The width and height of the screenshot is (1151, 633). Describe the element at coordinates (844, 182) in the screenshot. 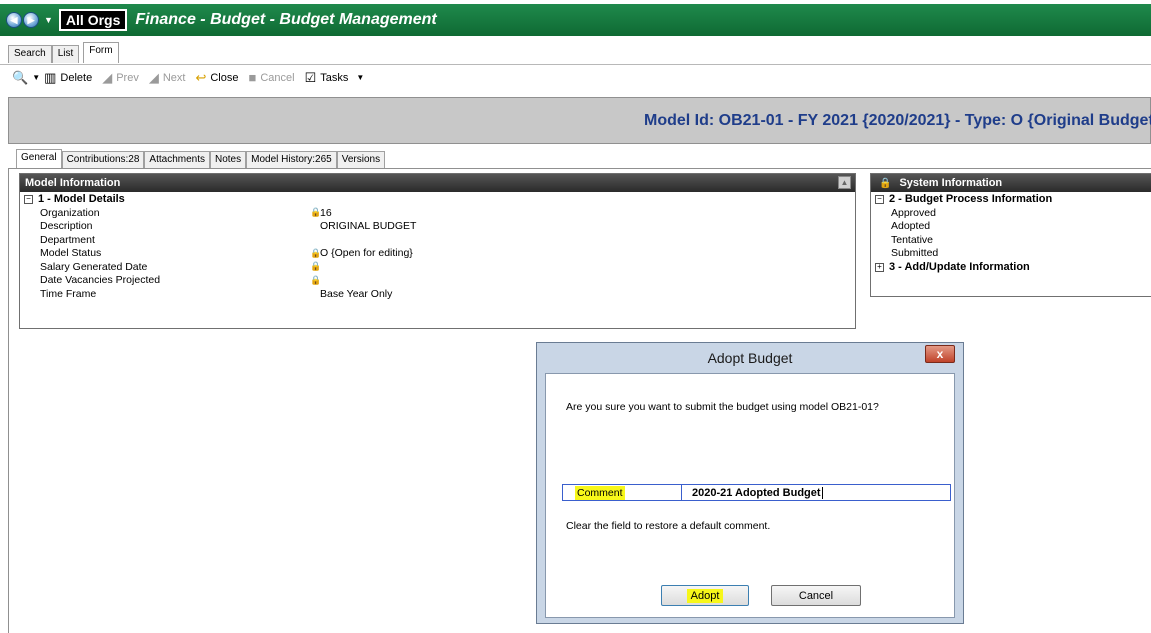

I see `collapse-up-icon: ▲` at that location.